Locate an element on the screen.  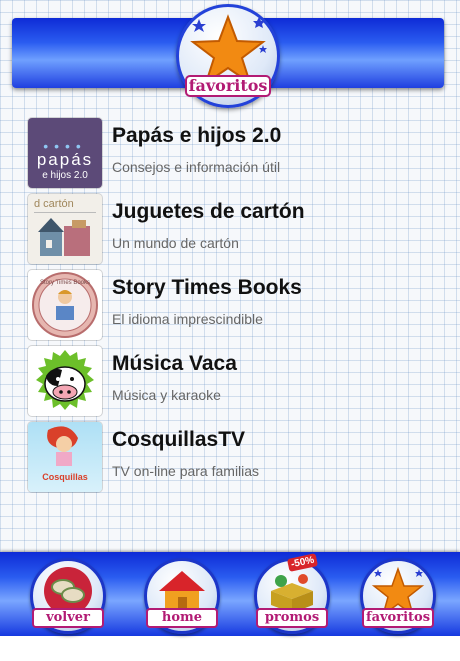
juguetes-de-carton-thumbnail: d cartón is located at coordinates (65, 229).